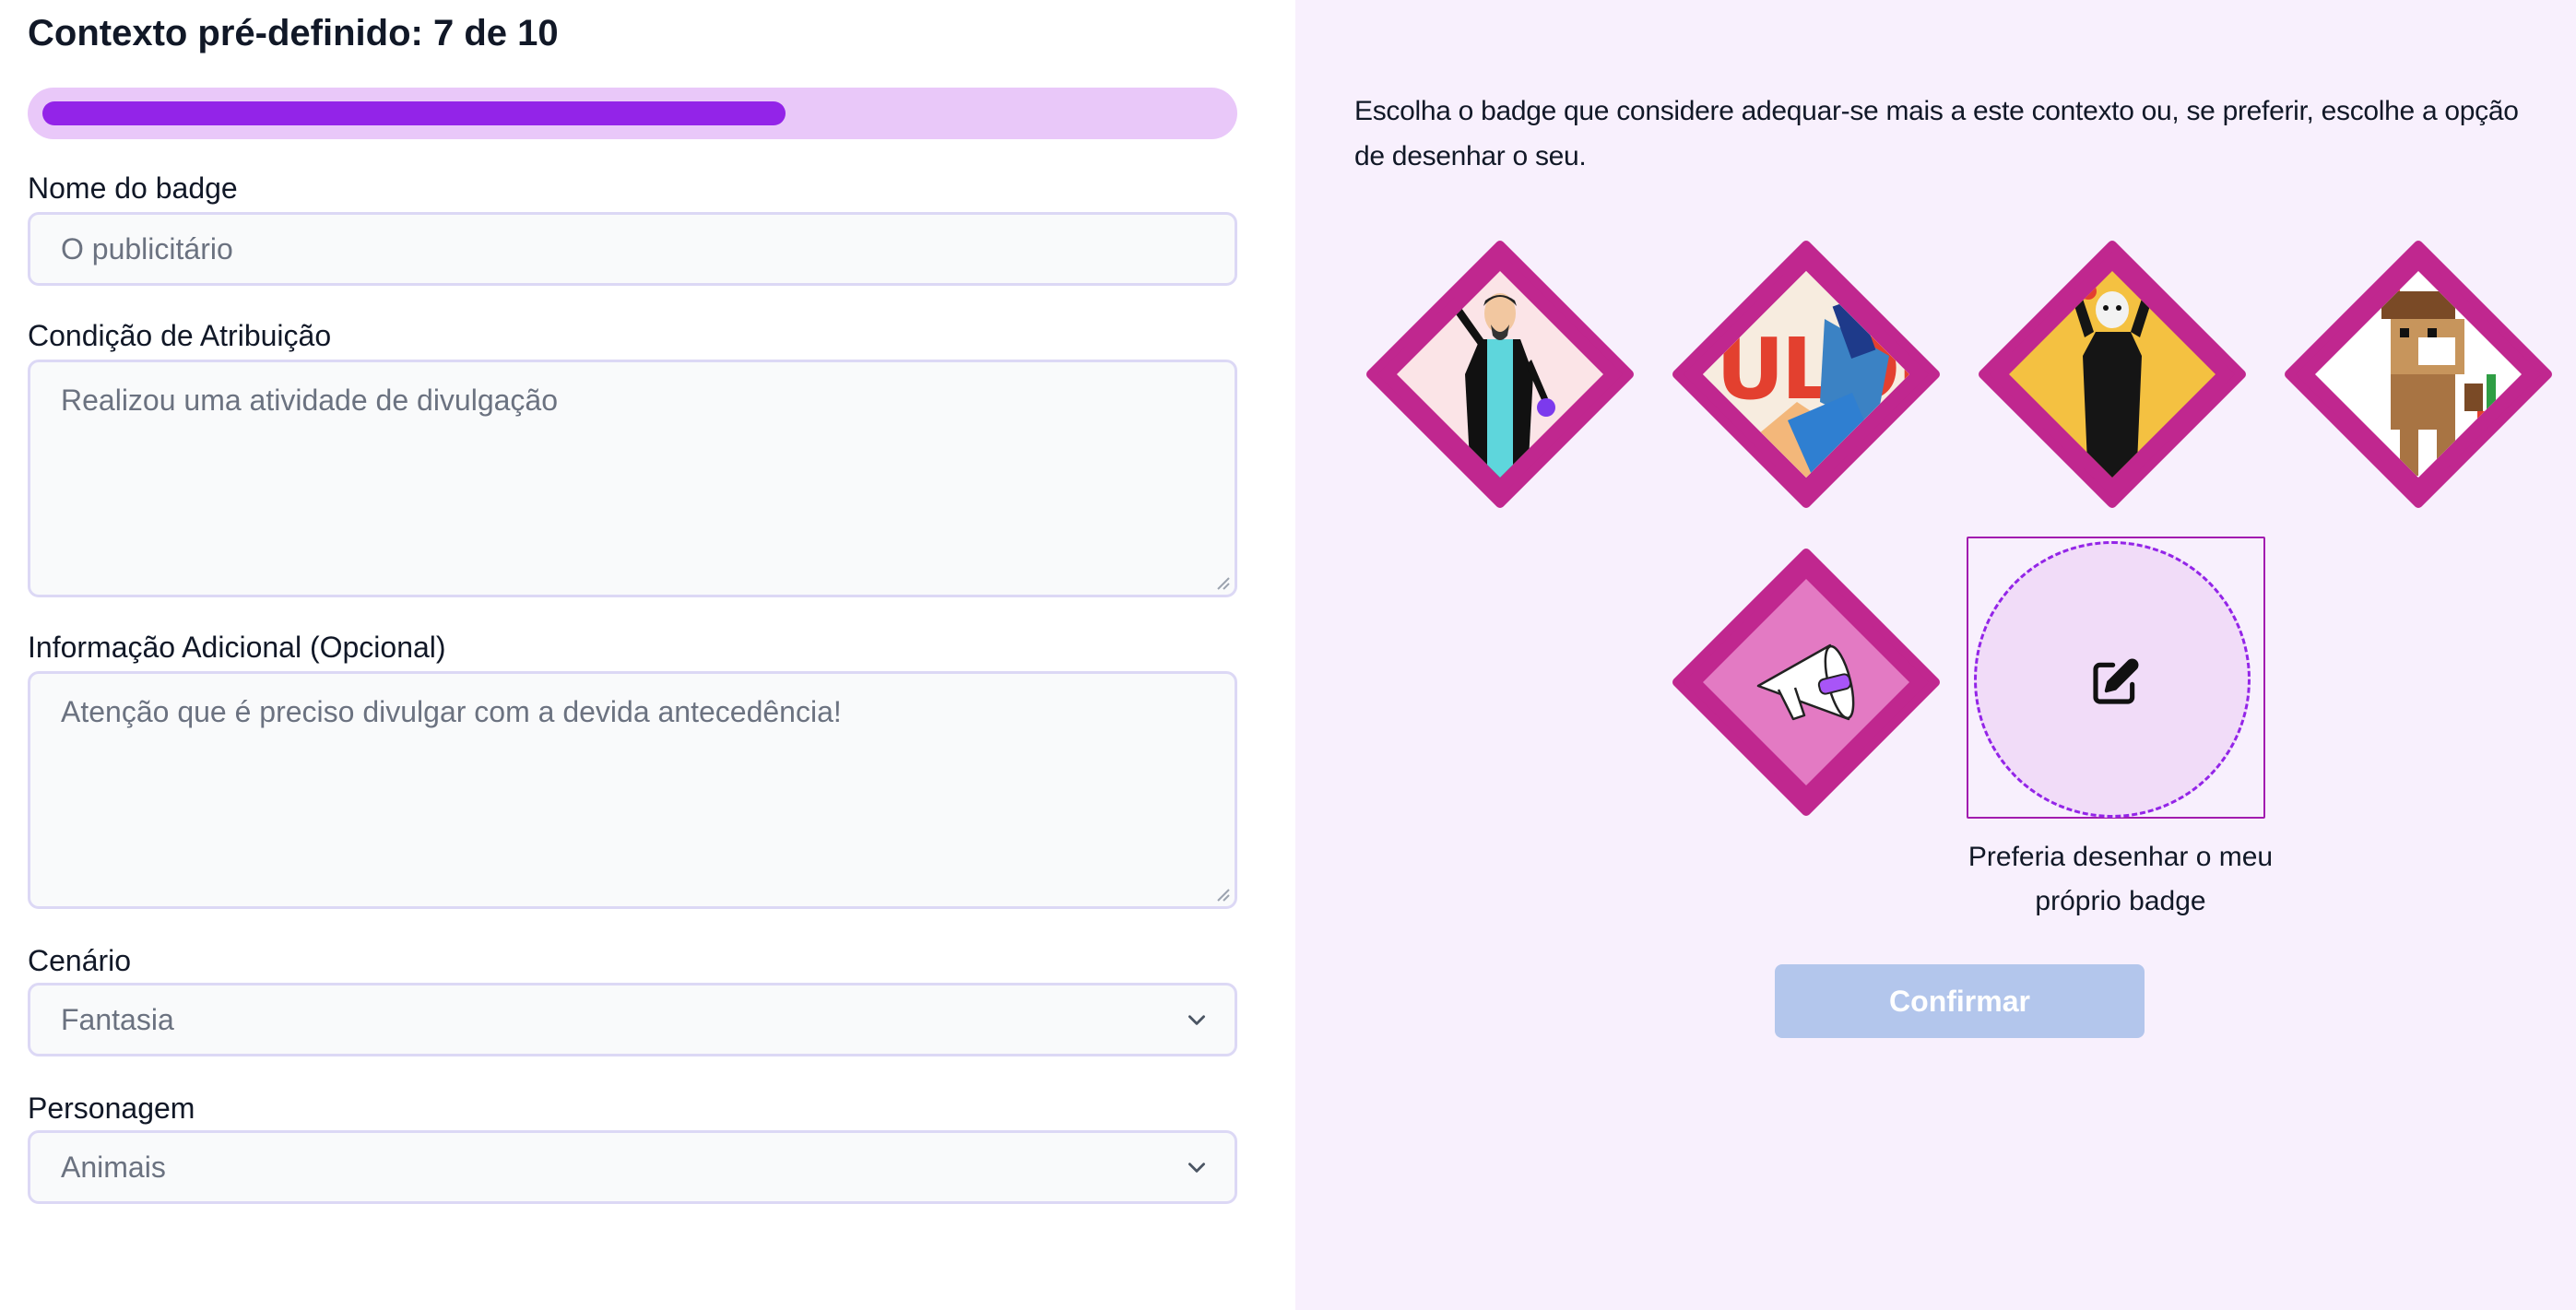 The image size is (2576, 1310). What do you see at coordinates (80, 960) in the screenshot?
I see `scenario-label: Cenário` at bounding box center [80, 960].